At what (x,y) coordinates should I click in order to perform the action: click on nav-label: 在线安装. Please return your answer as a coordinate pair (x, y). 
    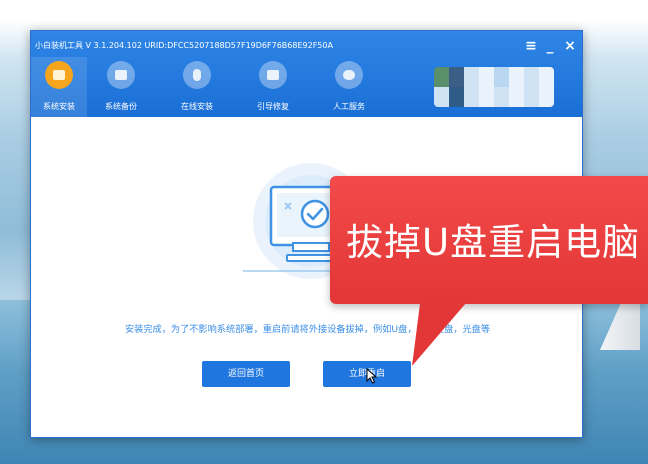
    Looking at the image, I should click on (197, 106).